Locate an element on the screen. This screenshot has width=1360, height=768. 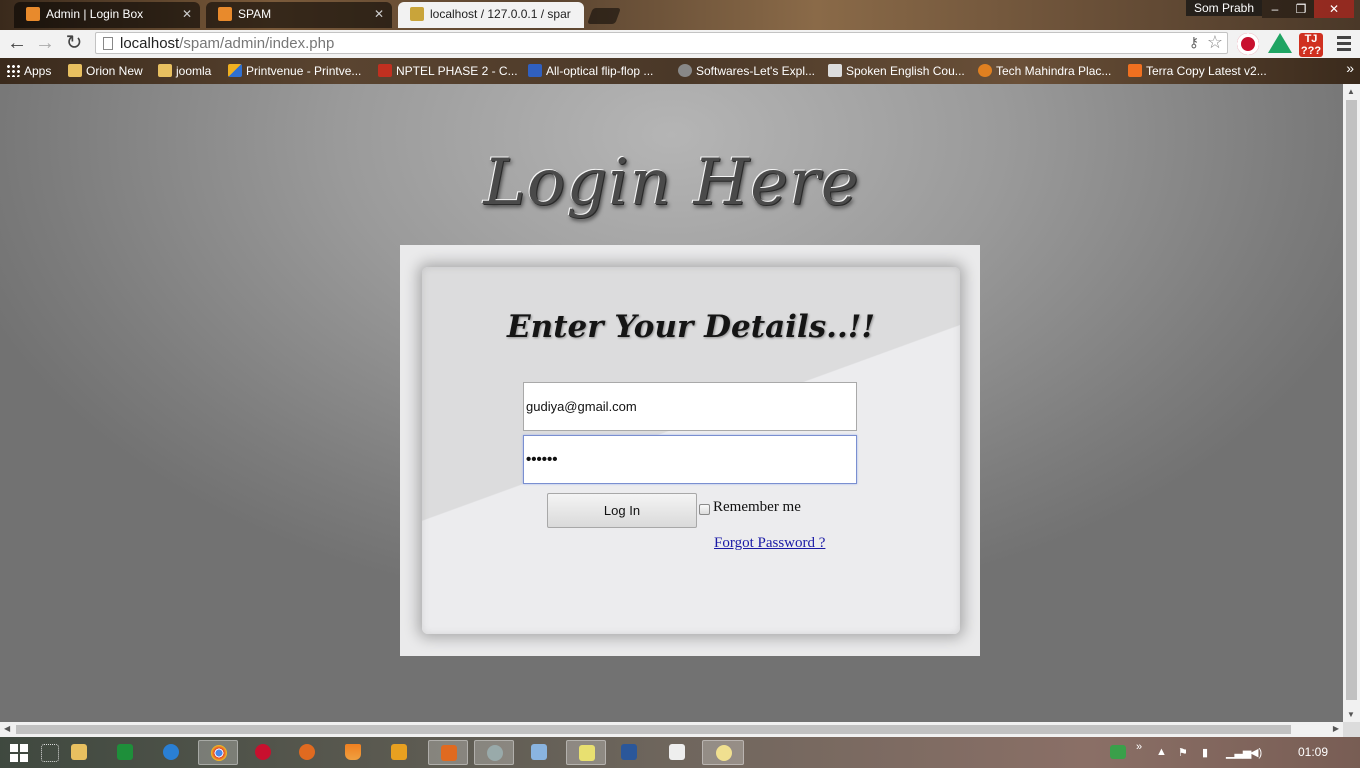
excel-icon is located at coordinates (125, 752).